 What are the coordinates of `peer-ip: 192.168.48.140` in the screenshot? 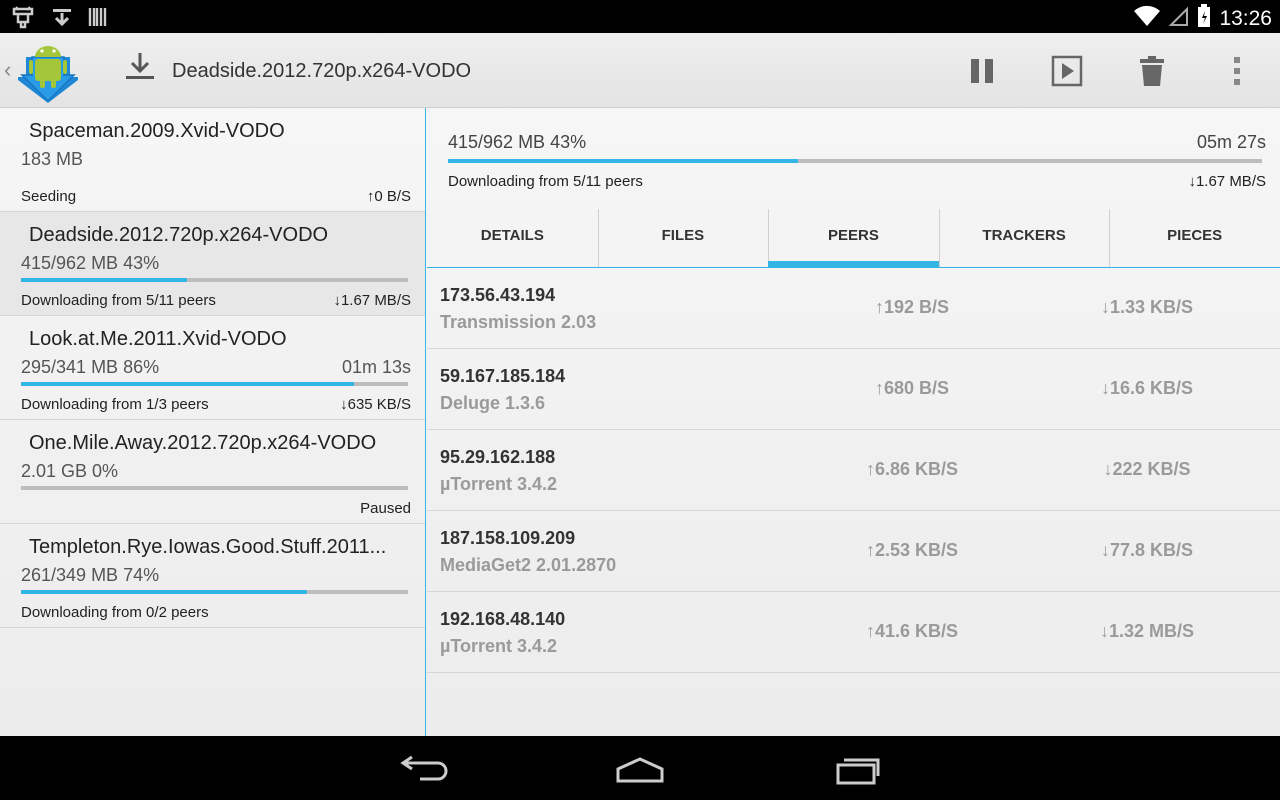 It's located at (503, 619).